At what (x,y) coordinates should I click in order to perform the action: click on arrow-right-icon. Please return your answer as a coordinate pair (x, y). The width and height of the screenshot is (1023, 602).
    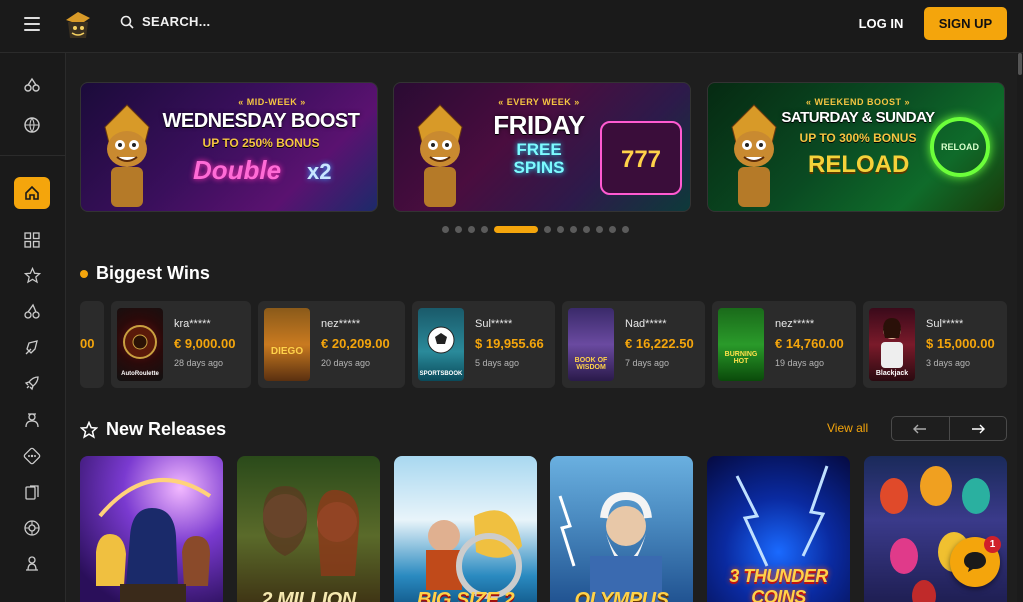
    Looking at the image, I should click on (978, 428).